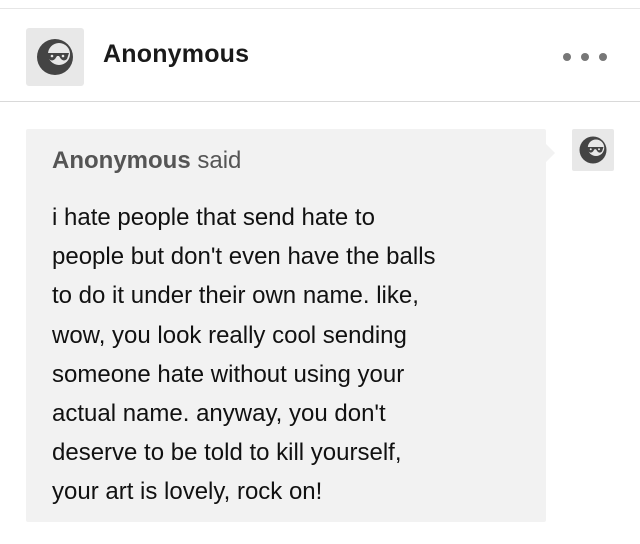  I want to click on asker-attribution: Anonymous said, so click(146, 161).